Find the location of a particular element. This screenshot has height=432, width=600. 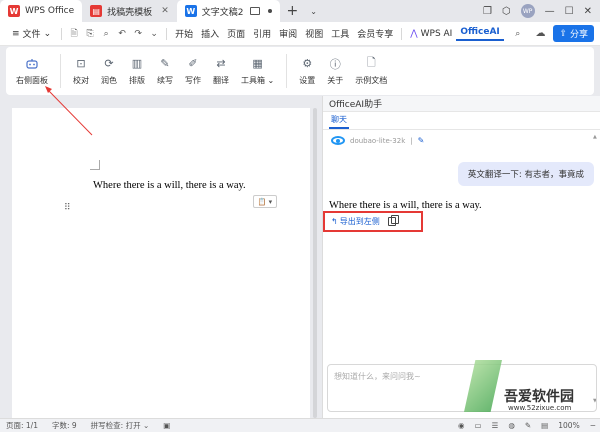

redo-icon: ↷ is located at coordinates (138, 34).